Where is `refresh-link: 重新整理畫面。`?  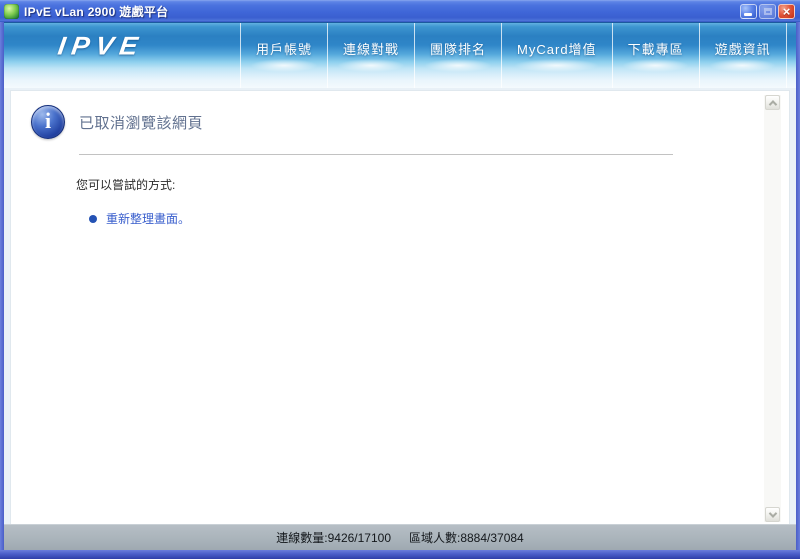
refresh-link: 重新整理畫面。 is located at coordinates (148, 218).